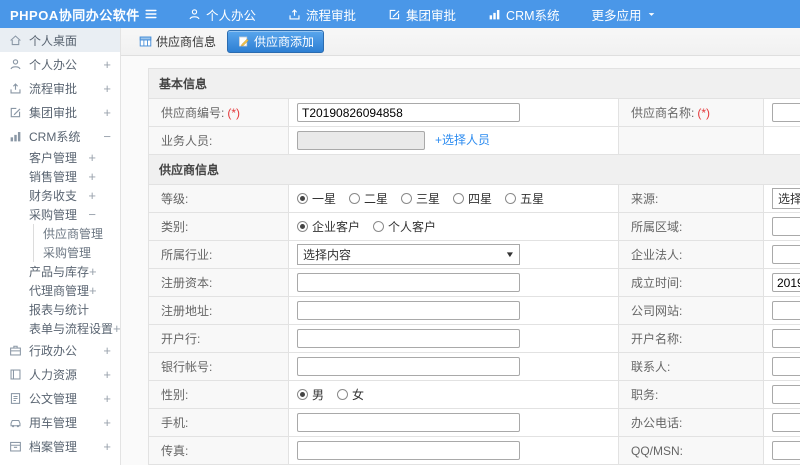 The image size is (800, 465). Describe the element at coordinates (310, 394) in the screenshot. I see `gender-radio-男: 男` at that location.